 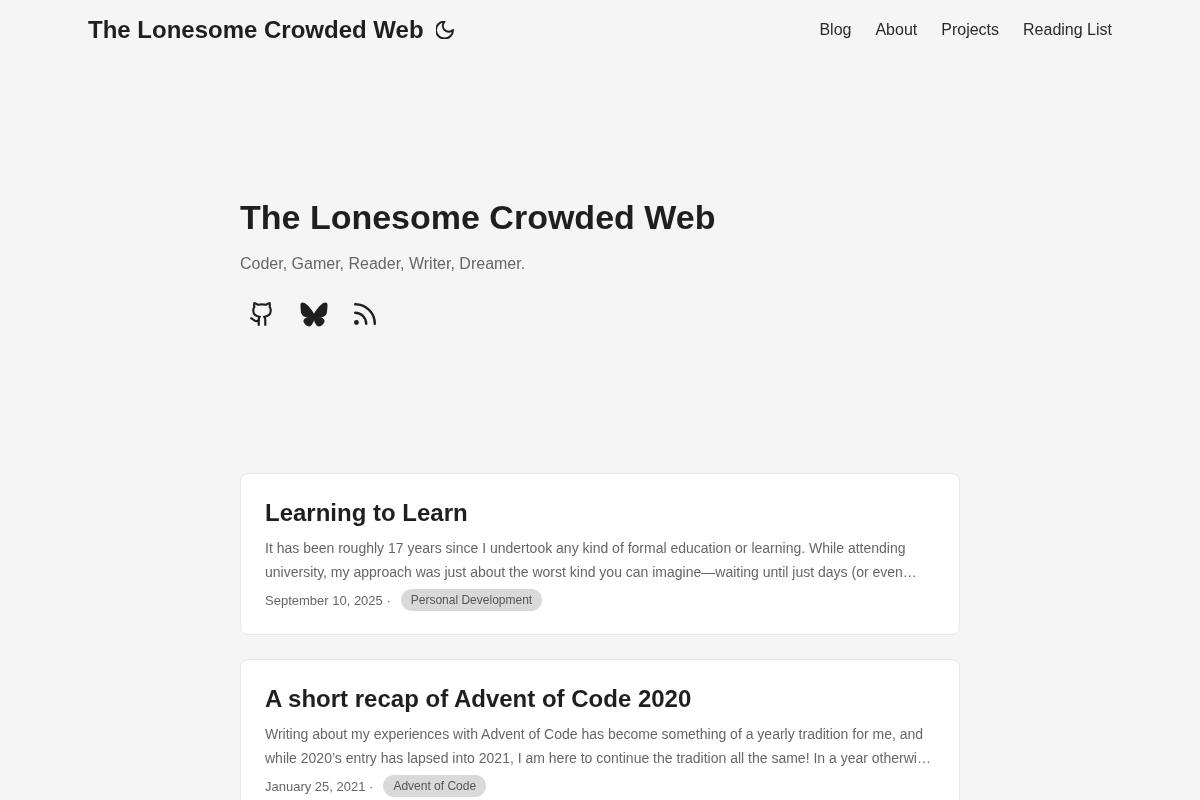 I want to click on nav-link: Blog, so click(x=835, y=30).